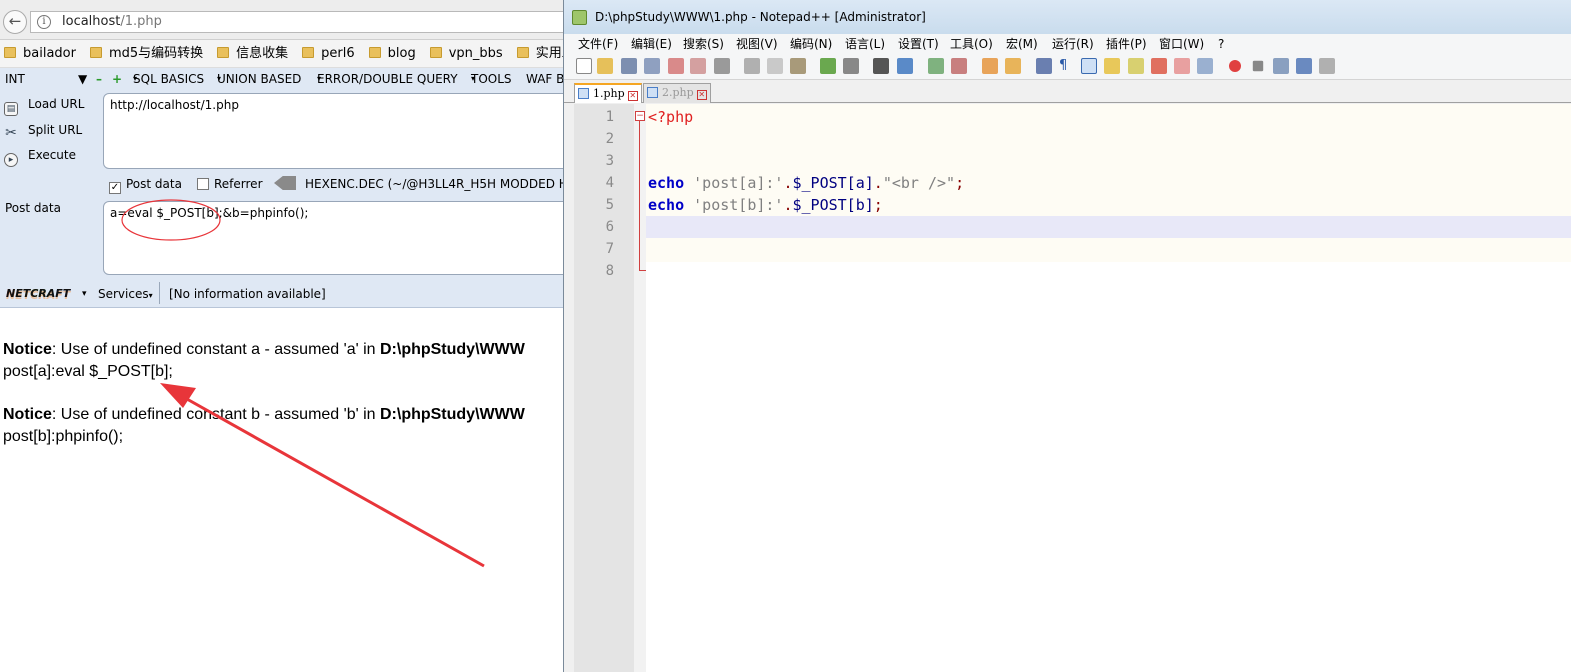 This screenshot has width=1571, height=672. Describe the element at coordinates (1044, 66) in the screenshot. I see `word-wrap-icon` at that location.